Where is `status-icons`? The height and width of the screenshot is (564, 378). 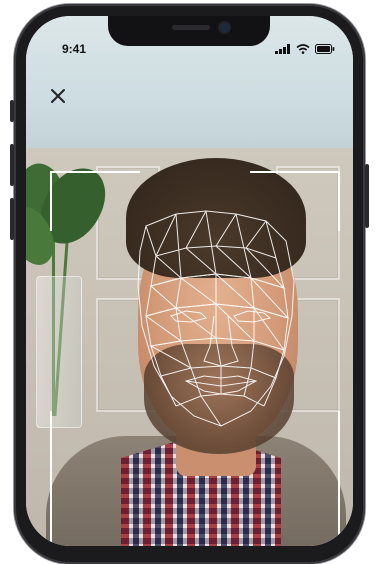
status-icons is located at coordinates (305, 49).